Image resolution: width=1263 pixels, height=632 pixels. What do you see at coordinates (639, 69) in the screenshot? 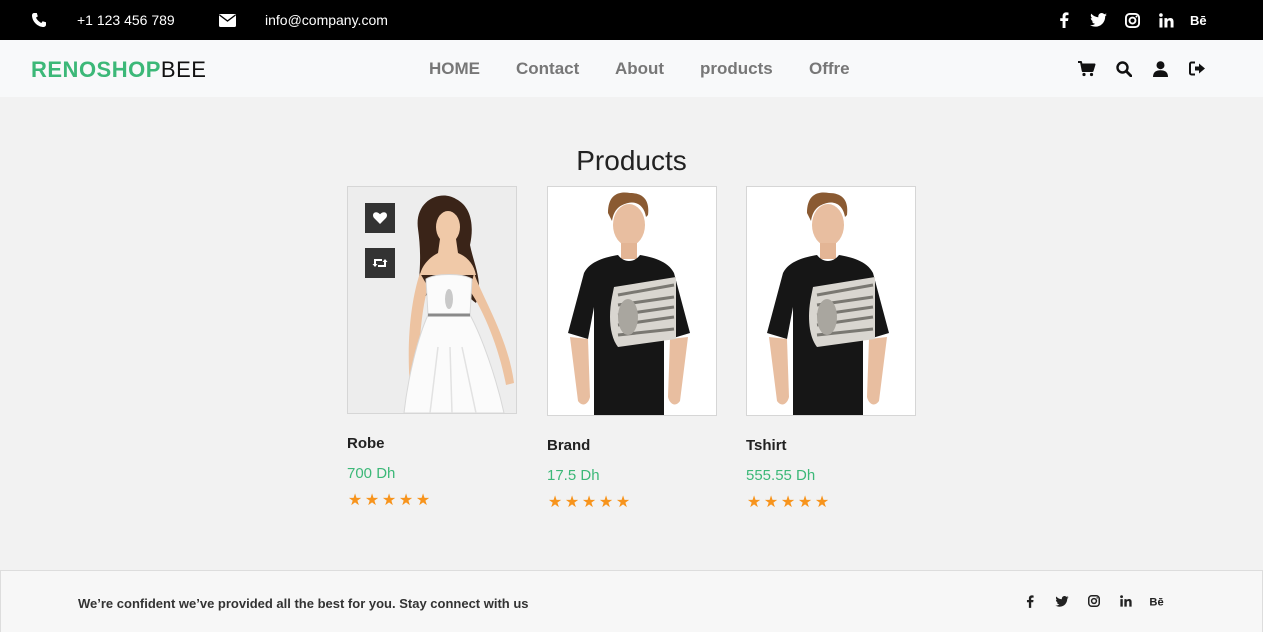
I see `nav-link-about: About` at bounding box center [639, 69].